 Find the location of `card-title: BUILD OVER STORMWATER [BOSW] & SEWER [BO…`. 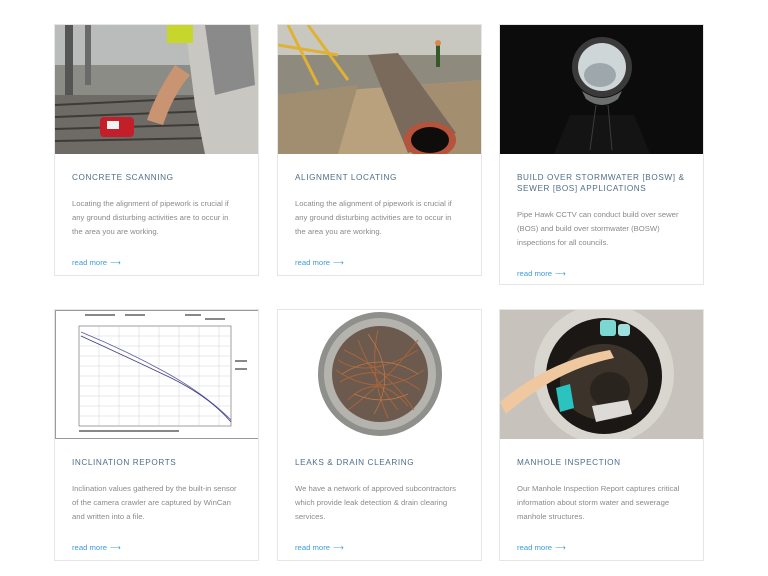

card-title: BUILD OVER STORMWATER [BOSW] & SEWER [BO… is located at coordinates (601, 183).